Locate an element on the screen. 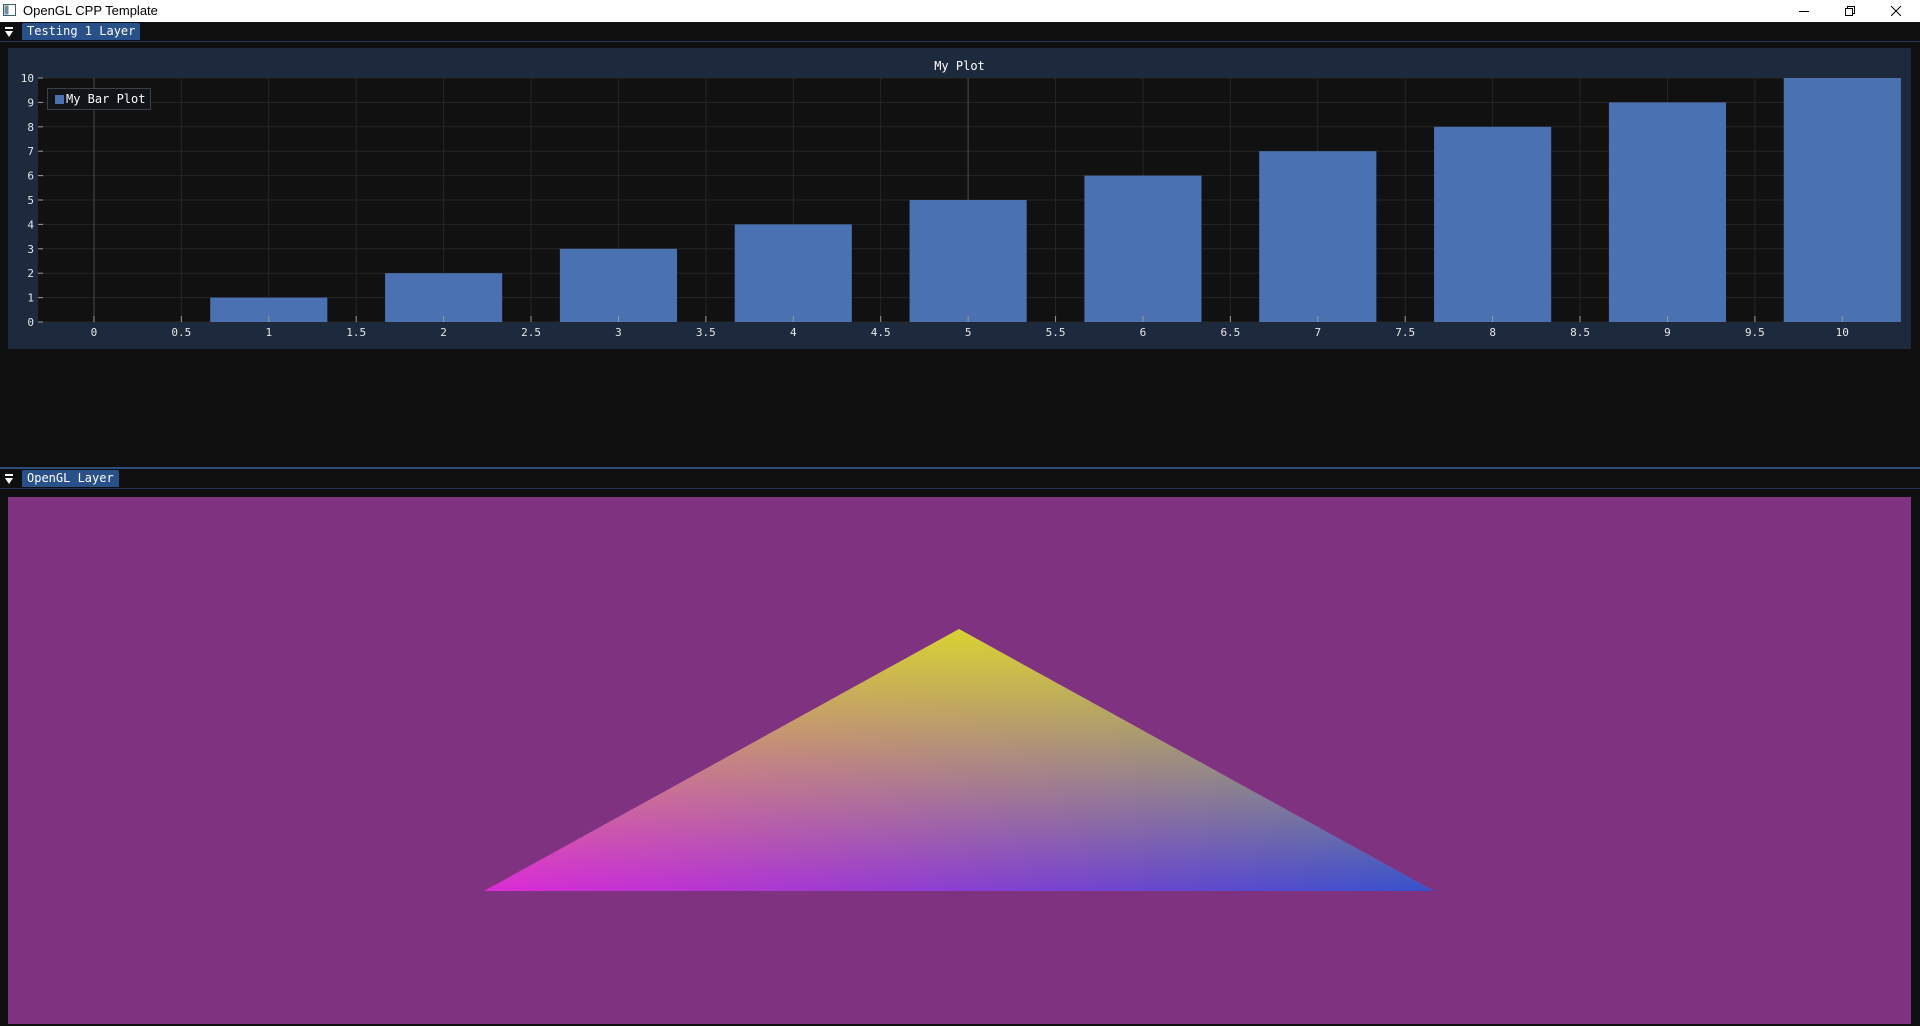  x-tick-label: 0 is located at coordinates (94, 332).